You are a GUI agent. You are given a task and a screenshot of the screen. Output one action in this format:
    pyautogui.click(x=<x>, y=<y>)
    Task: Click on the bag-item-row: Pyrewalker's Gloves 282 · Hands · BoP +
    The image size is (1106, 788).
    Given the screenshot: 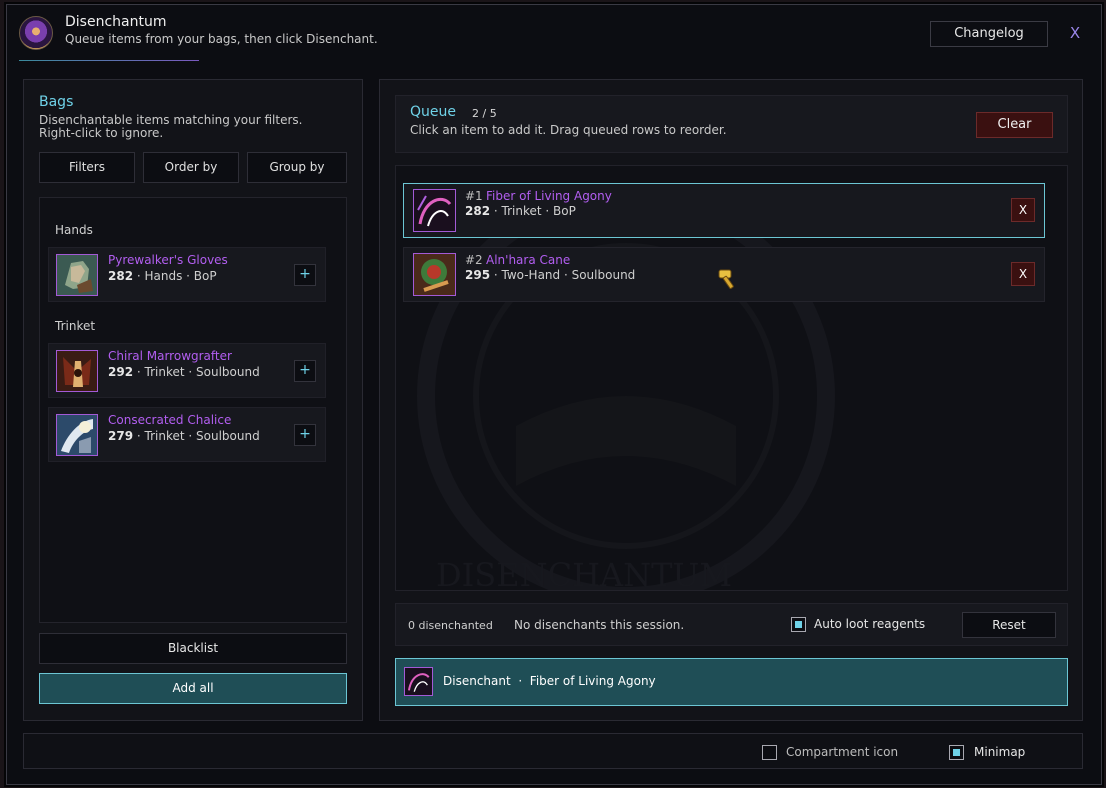 What is the action you would take?
    pyautogui.click(x=187, y=274)
    